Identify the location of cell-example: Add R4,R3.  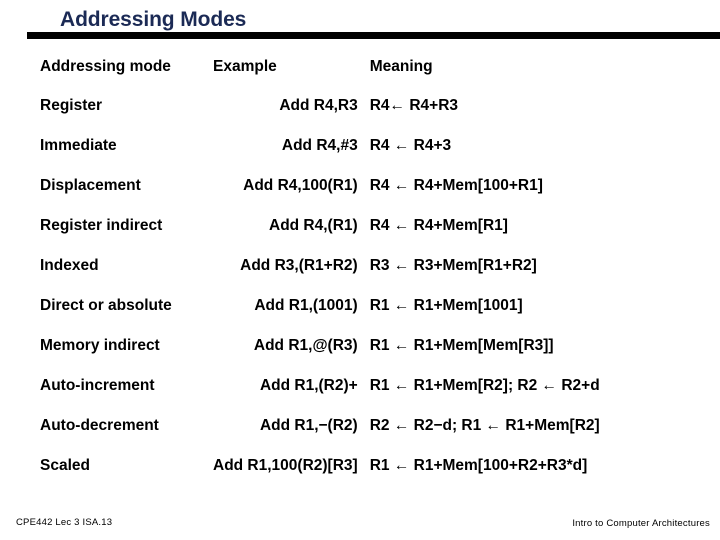
(318, 105).